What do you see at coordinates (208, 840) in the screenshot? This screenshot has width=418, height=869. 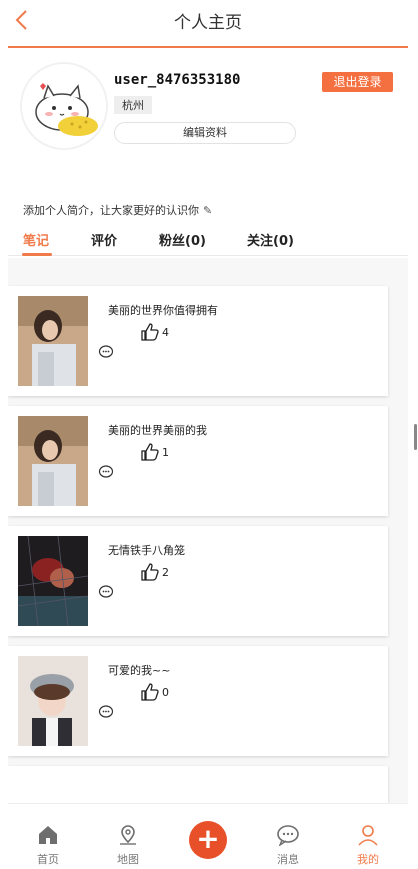 I see `add-post-button: +` at bounding box center [208, 840].